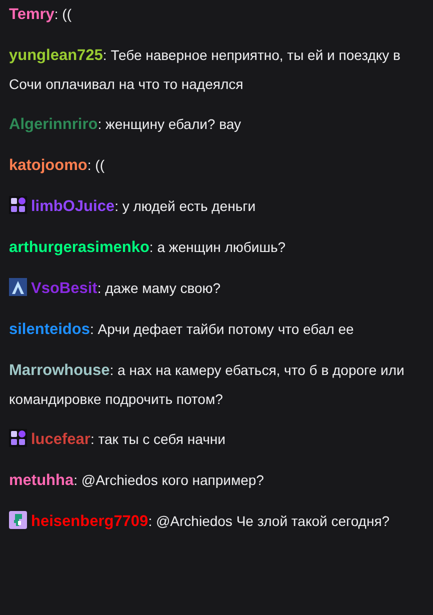  What do you see at coordinates (56, 165) in the screenshot?
I see `chat-message: katojoomo: ((` at bounding box center [56, 165].